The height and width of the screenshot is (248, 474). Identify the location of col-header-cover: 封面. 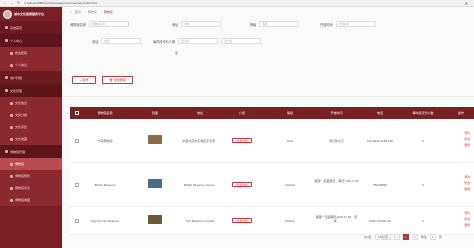
(154, 113).